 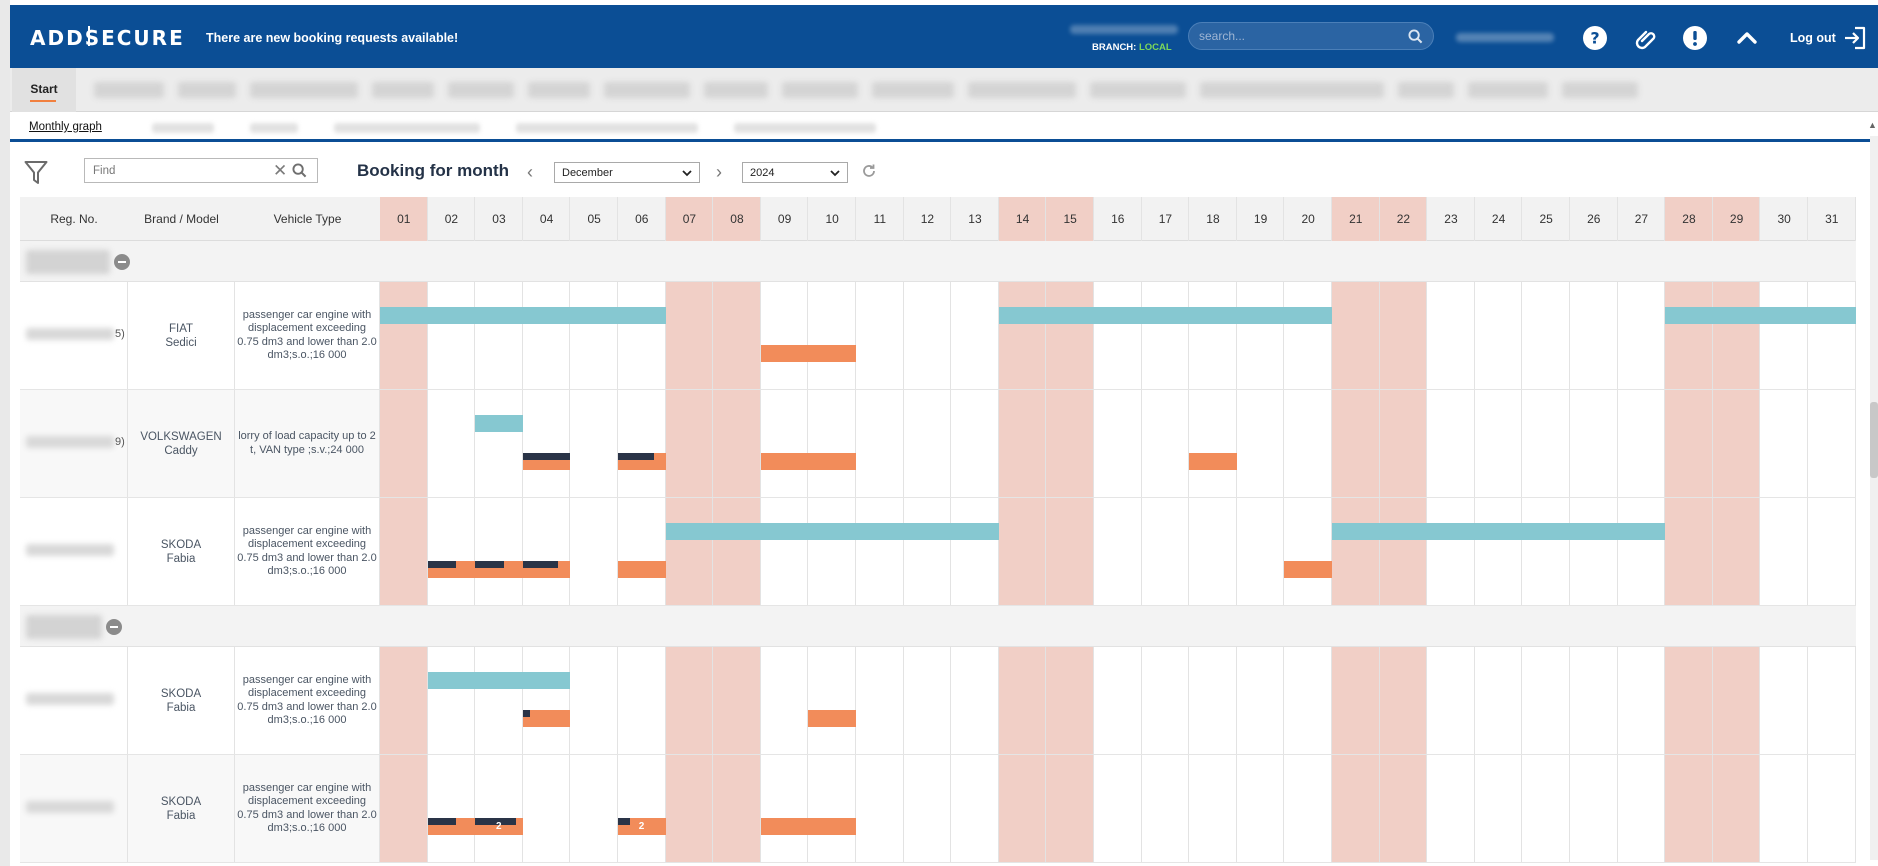 What do you see at coordinates (65, 127) in the screenshot?
I see `subtab-monthly-graph: Monthly graph` at bounding box center [65, 127].